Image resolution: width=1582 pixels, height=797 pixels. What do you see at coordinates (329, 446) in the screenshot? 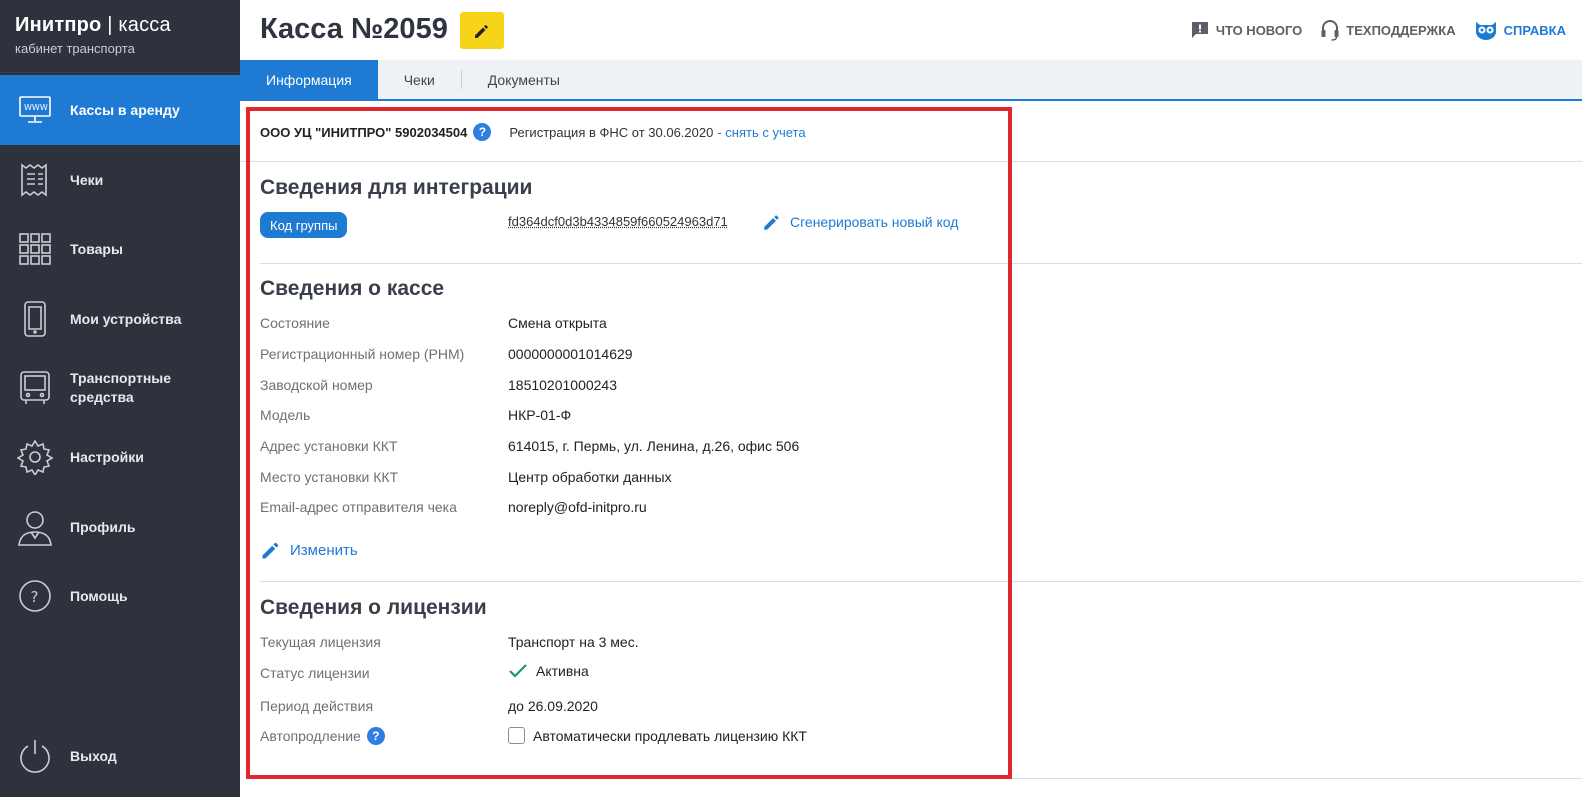
I see `address-label: Адрес установки ККТ` at bounding box center [329, 446].